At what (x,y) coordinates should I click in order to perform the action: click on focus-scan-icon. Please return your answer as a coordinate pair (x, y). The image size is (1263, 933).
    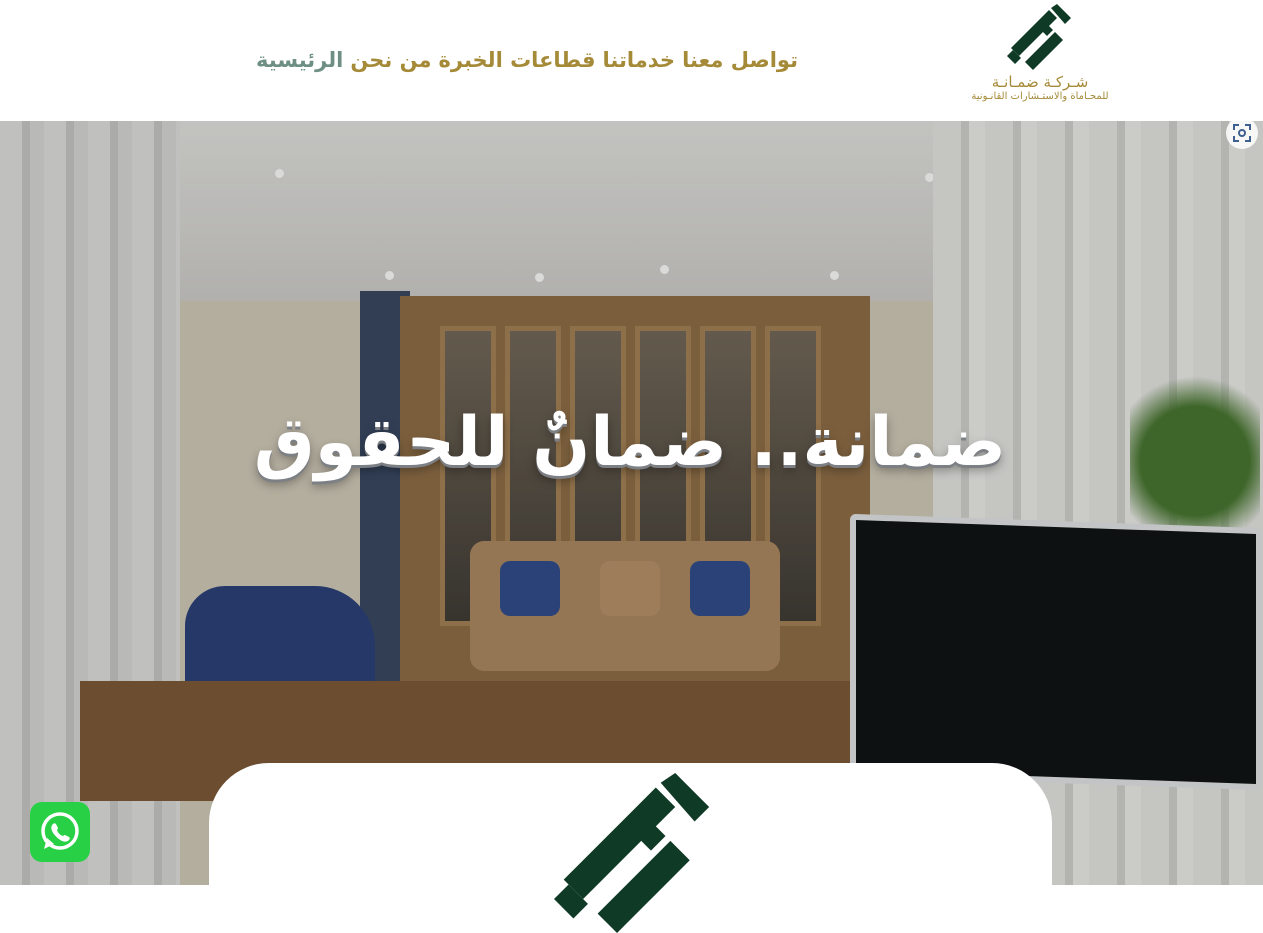
    Looking at the image, I should click on (1242, 133).